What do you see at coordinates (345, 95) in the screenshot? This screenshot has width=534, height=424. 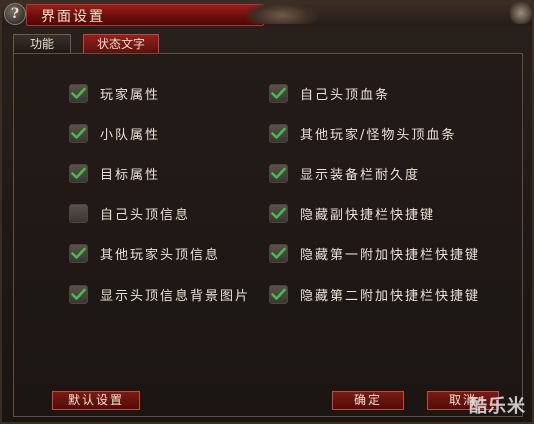 I see `option-label: 自己头顶血条` at bounding box center [345, 95].